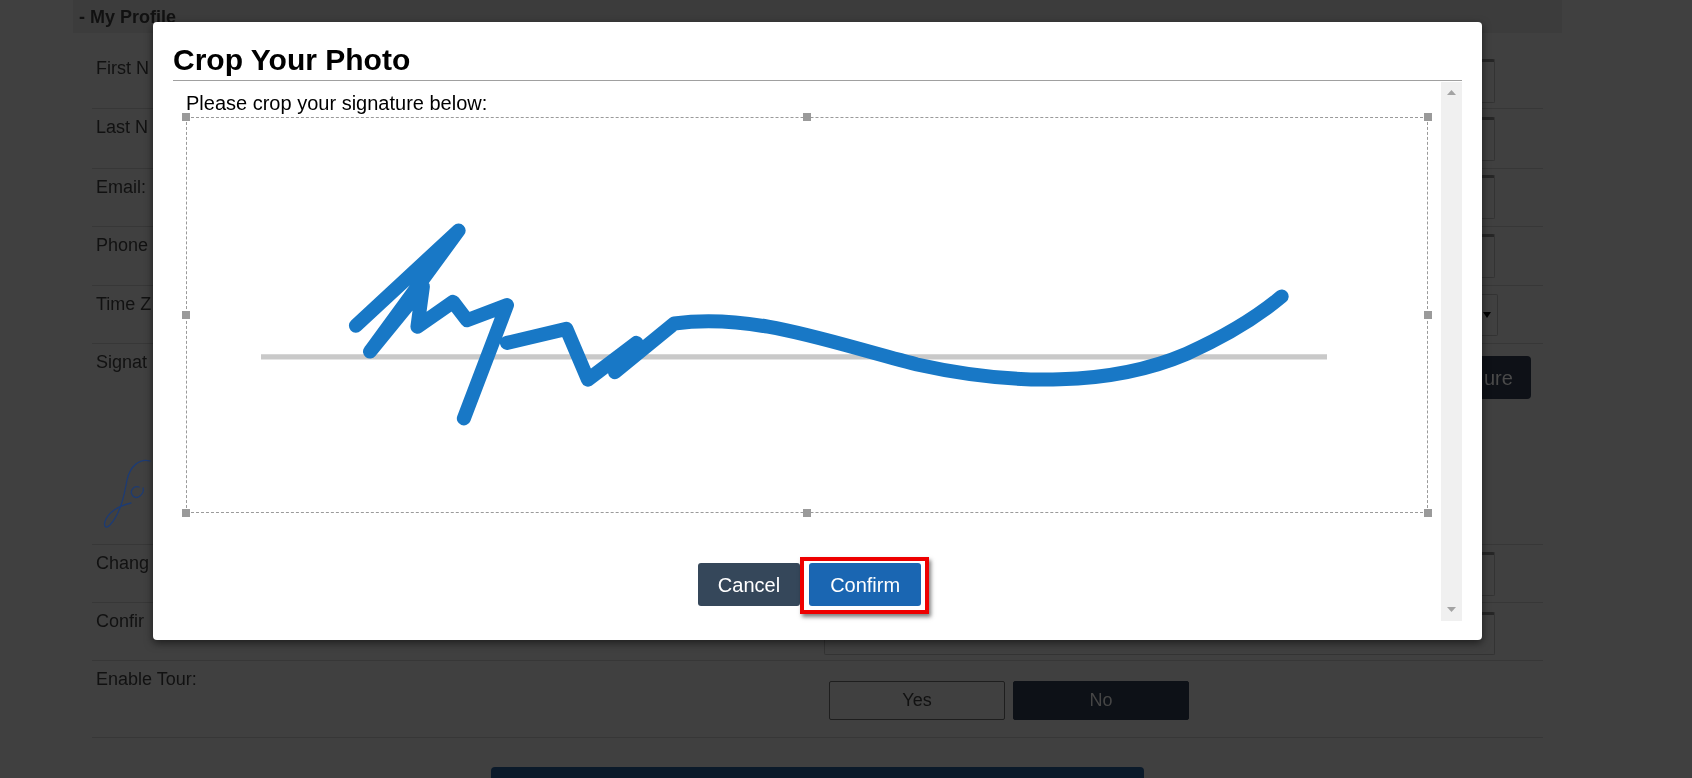  Describe the element at coordinates (1487, 315) in the screenshot. I see `caret-icon` at that location.